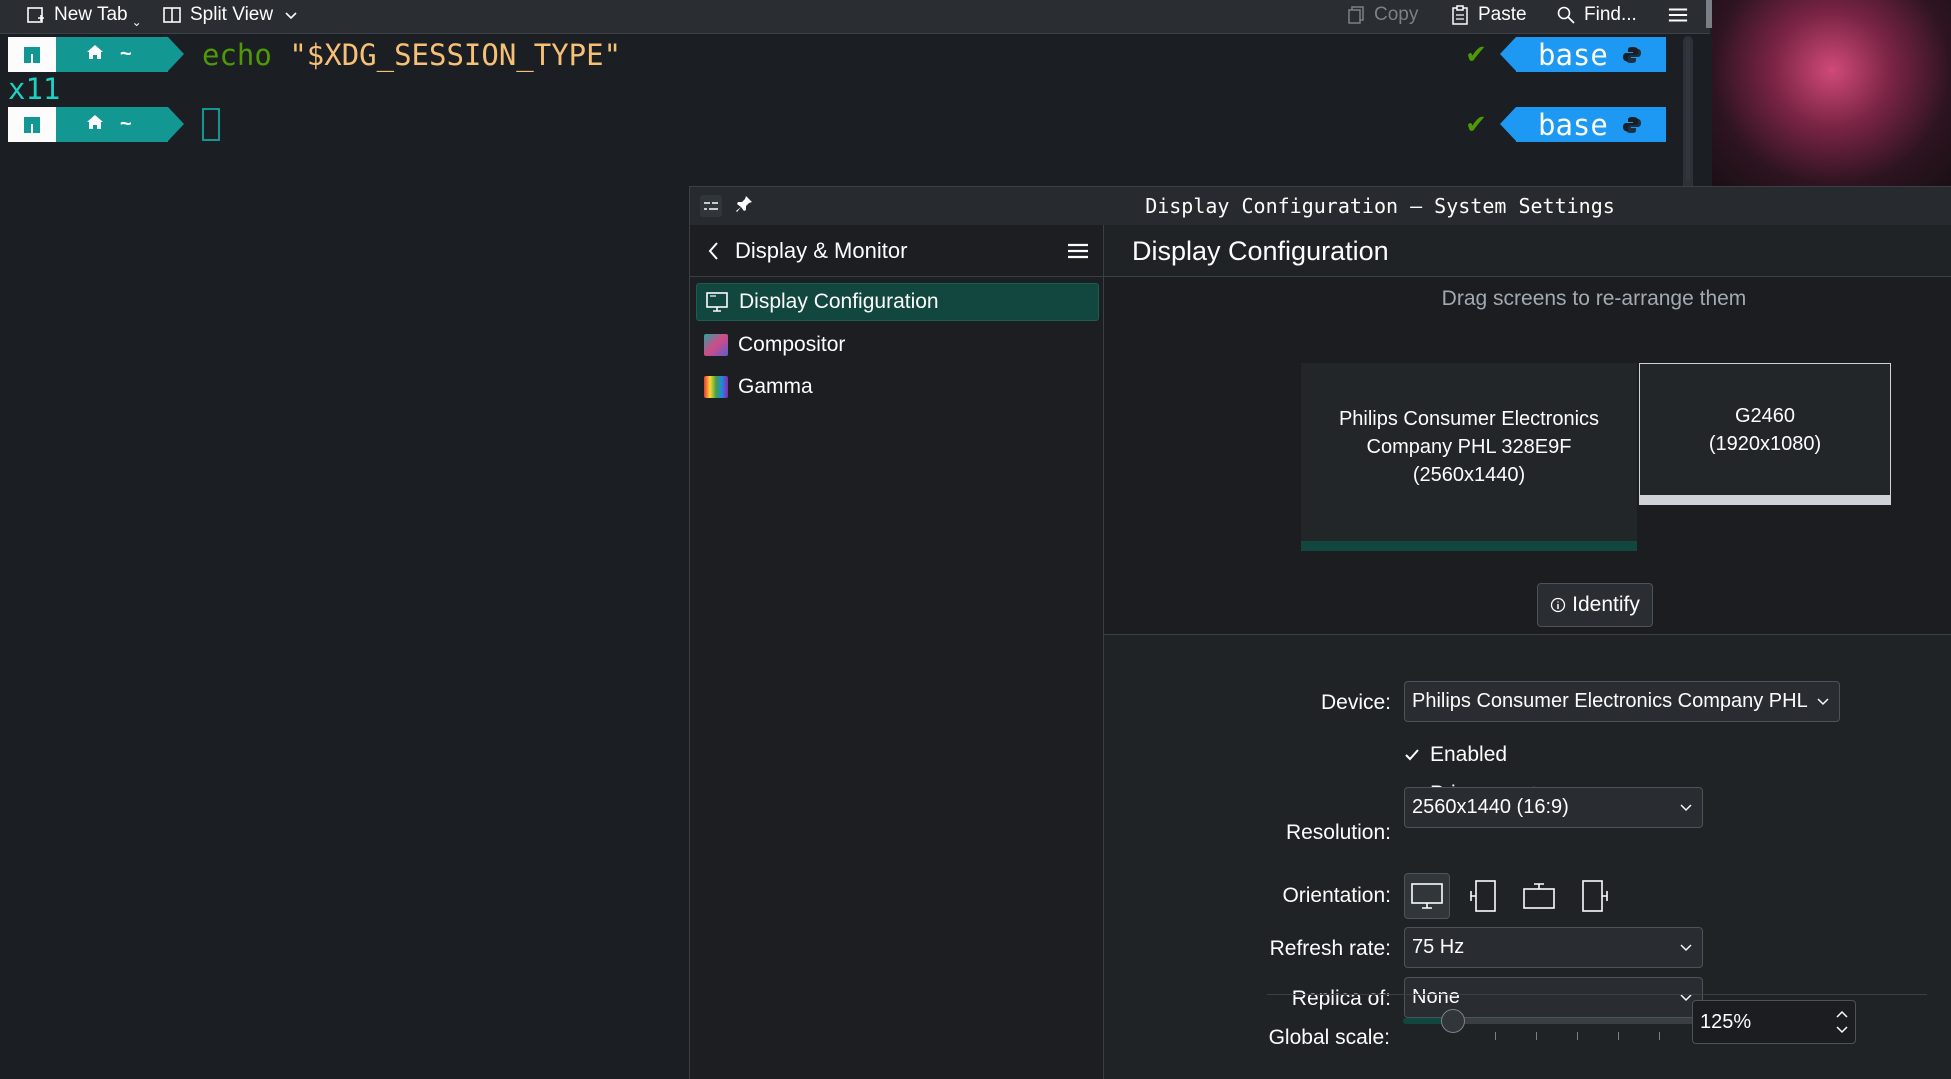 This screenshot has width=1951, height=1079. What do you see at coordinates (1469, 754) in the screenshot?
I see `enabled-label: Enabled` at bounding box center [1469, 754].